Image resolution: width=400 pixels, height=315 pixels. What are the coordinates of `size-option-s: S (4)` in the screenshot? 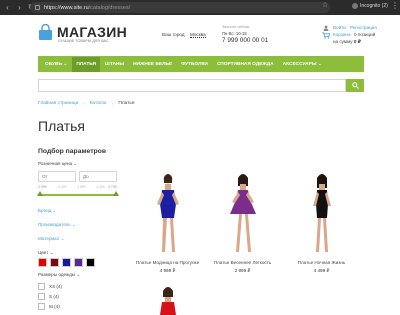 It's located at (48, 296).